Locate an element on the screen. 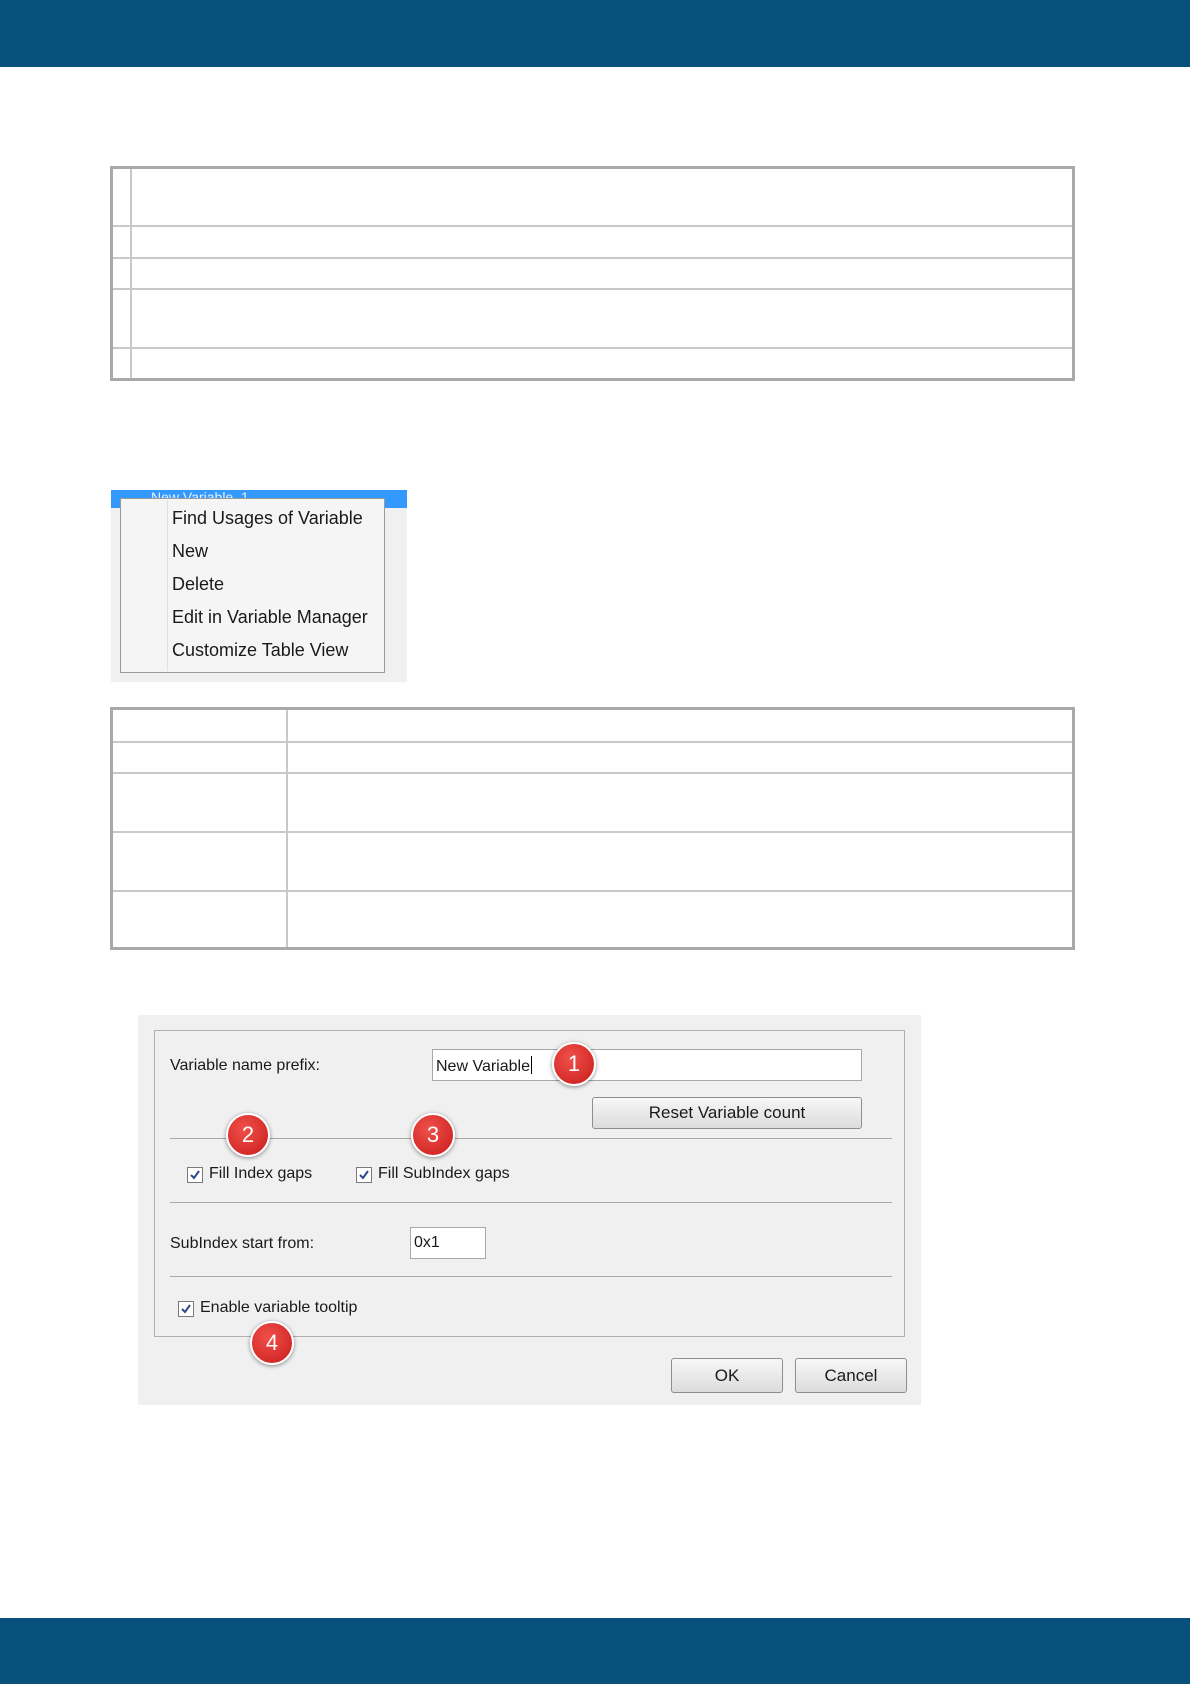  callout-badge-1: 1 is located at coordinates (574, 1064).